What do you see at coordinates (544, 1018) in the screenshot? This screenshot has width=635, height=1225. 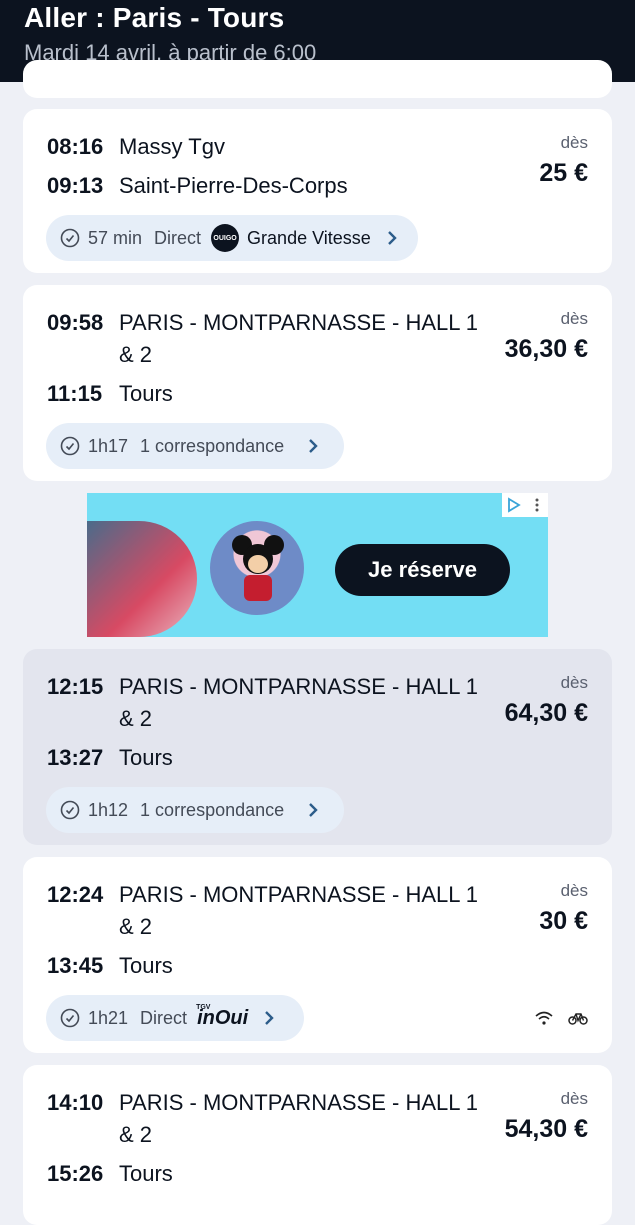 I see `wifi-icon` at bounding box center [544, 1018].